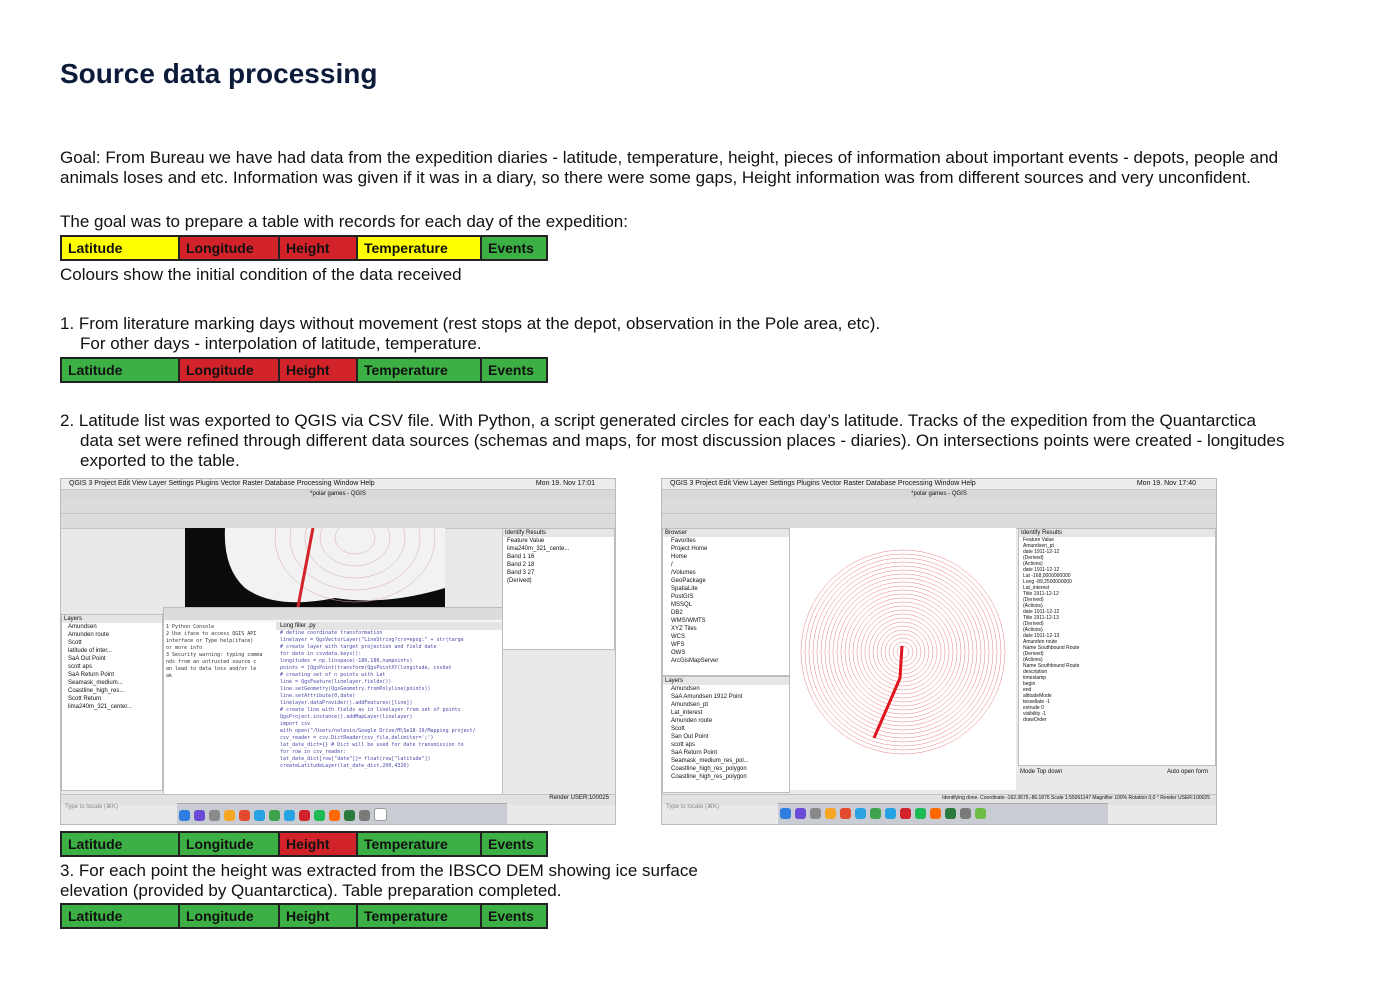  I want to click on editor-tab: Long filler .py, so click(389, 626).